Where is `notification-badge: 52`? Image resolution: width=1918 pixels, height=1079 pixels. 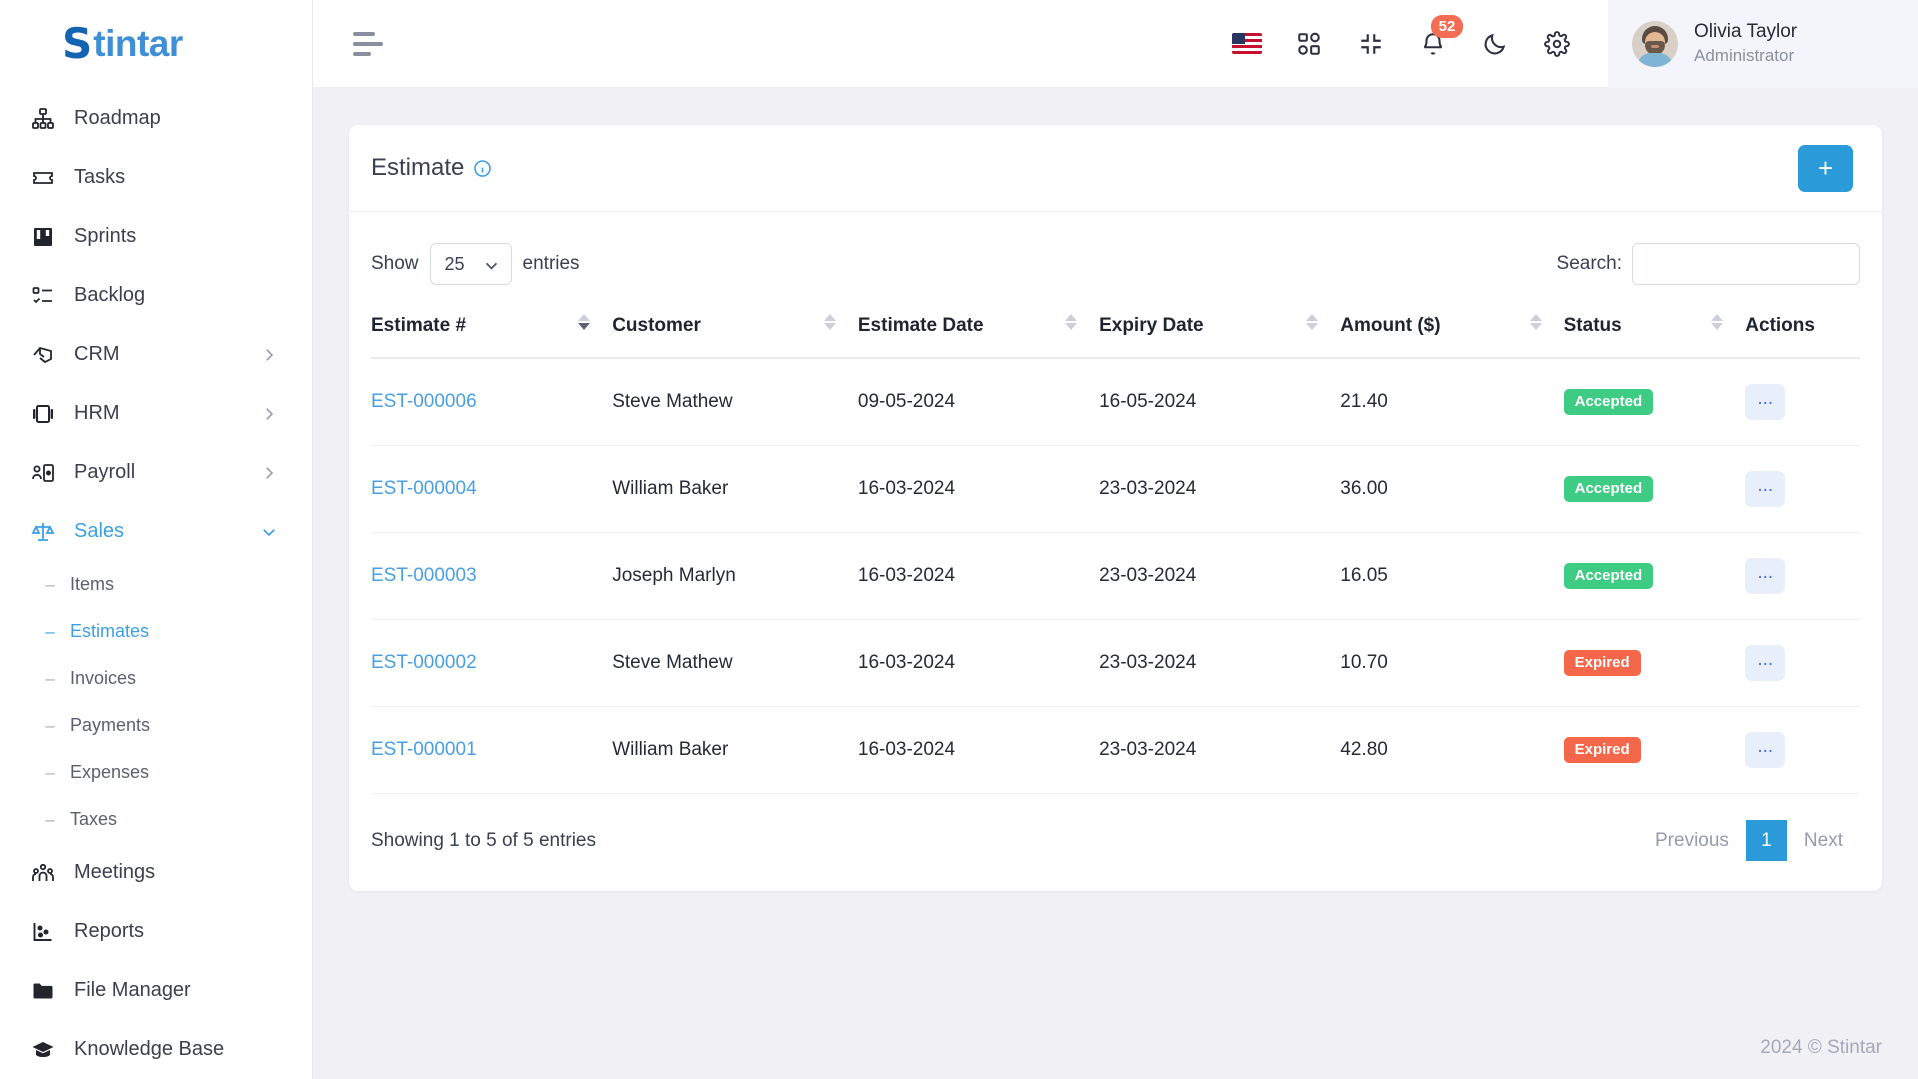 notification-badge: 52 is located at coordinates (1447, 26).